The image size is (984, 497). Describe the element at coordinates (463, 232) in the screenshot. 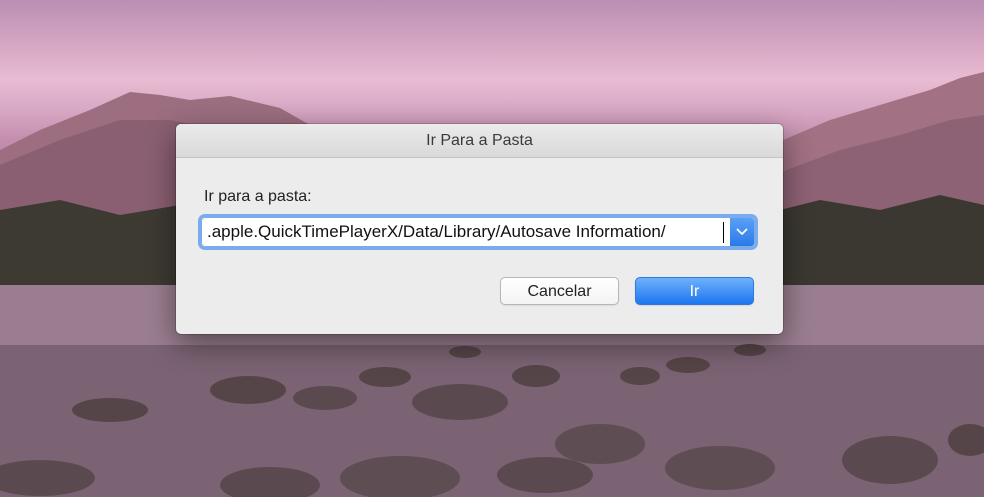

I see `path-input` at that location.